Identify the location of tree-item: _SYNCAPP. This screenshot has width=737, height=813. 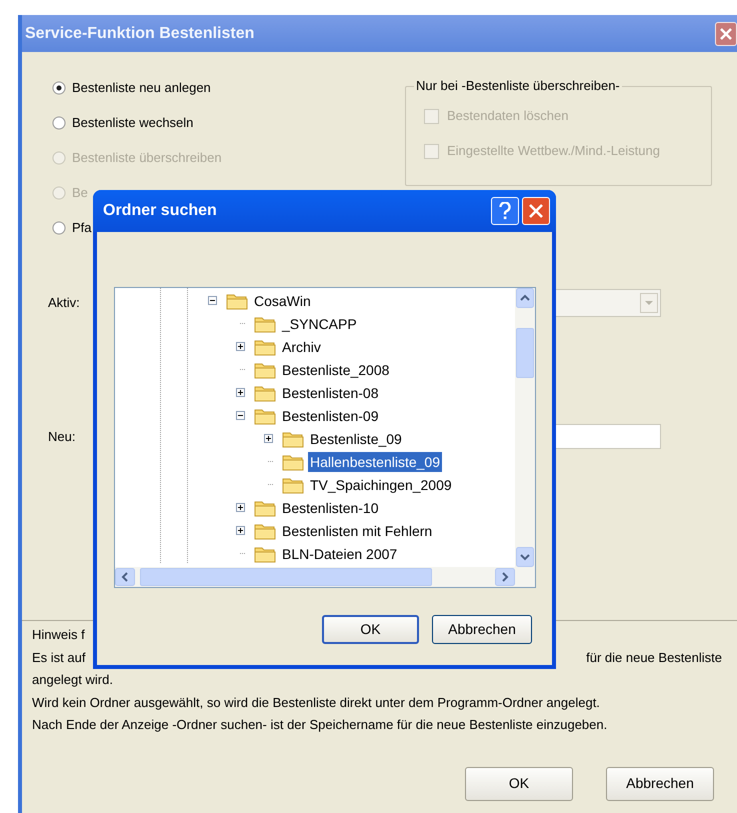
(319, 324).